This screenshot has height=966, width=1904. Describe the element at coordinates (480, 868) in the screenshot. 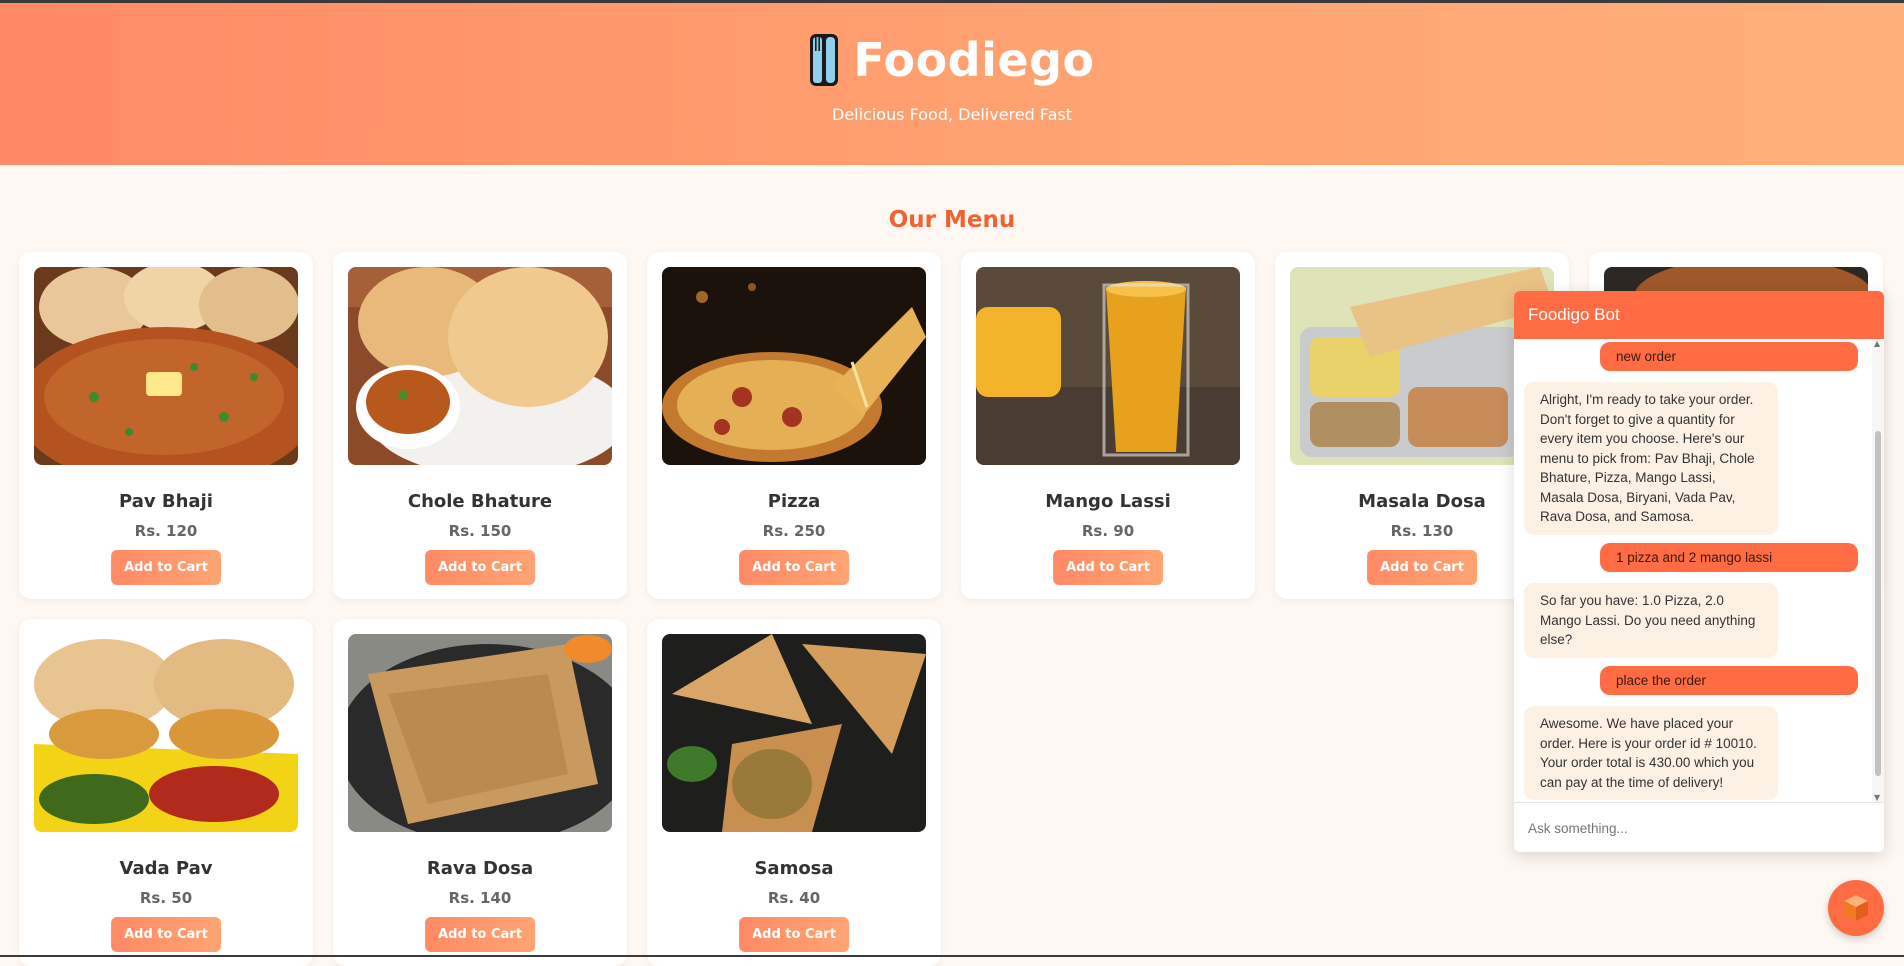

I see `item-name: Rava Dosa` at that location.